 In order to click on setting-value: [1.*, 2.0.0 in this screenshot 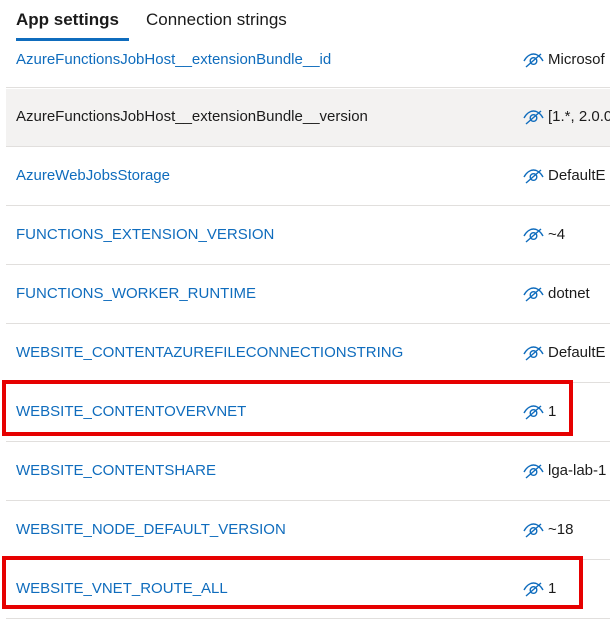, I will do `click(566, 116)`.